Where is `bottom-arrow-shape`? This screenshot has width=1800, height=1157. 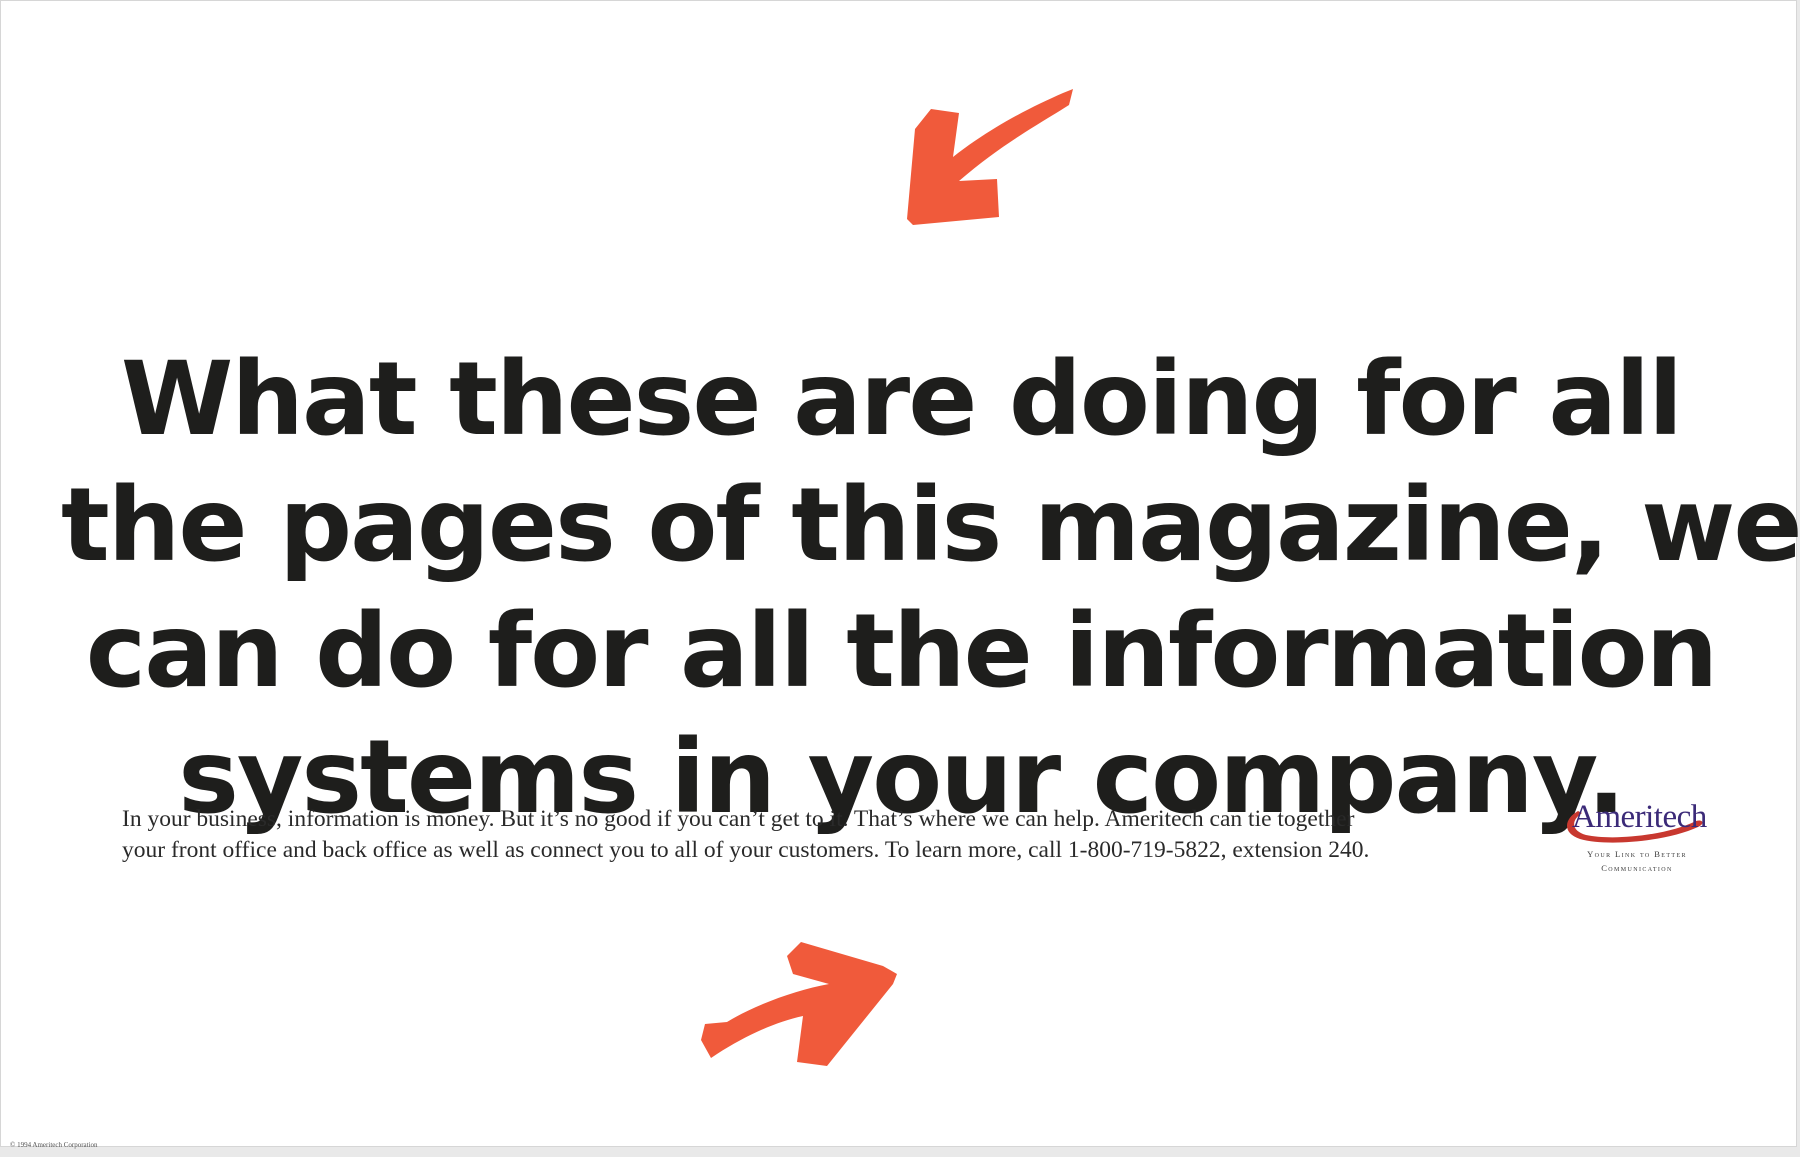
bottom-arrow-shape is located at coordinates (799, 1004).